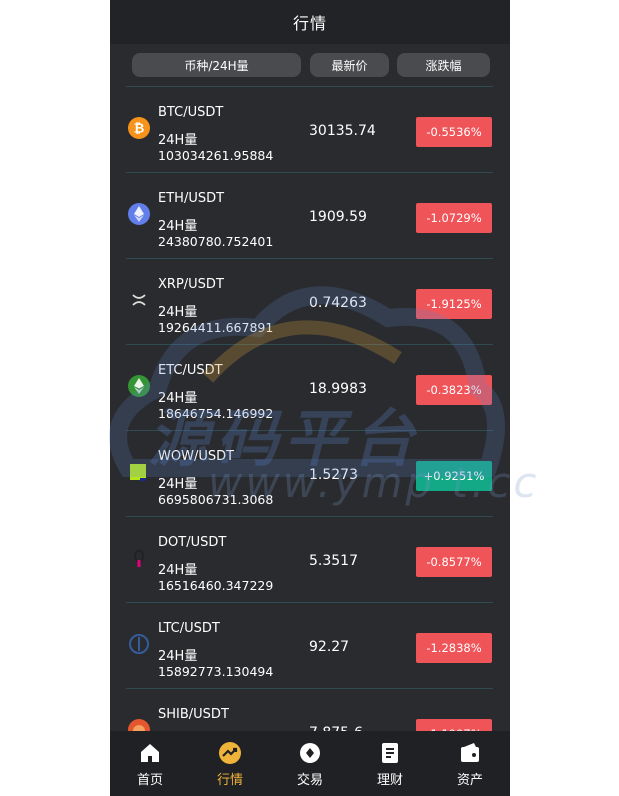 This screenshot has width=619, height=796. I want to click on trading-pair: XRP/USDT, so click(191, 284).